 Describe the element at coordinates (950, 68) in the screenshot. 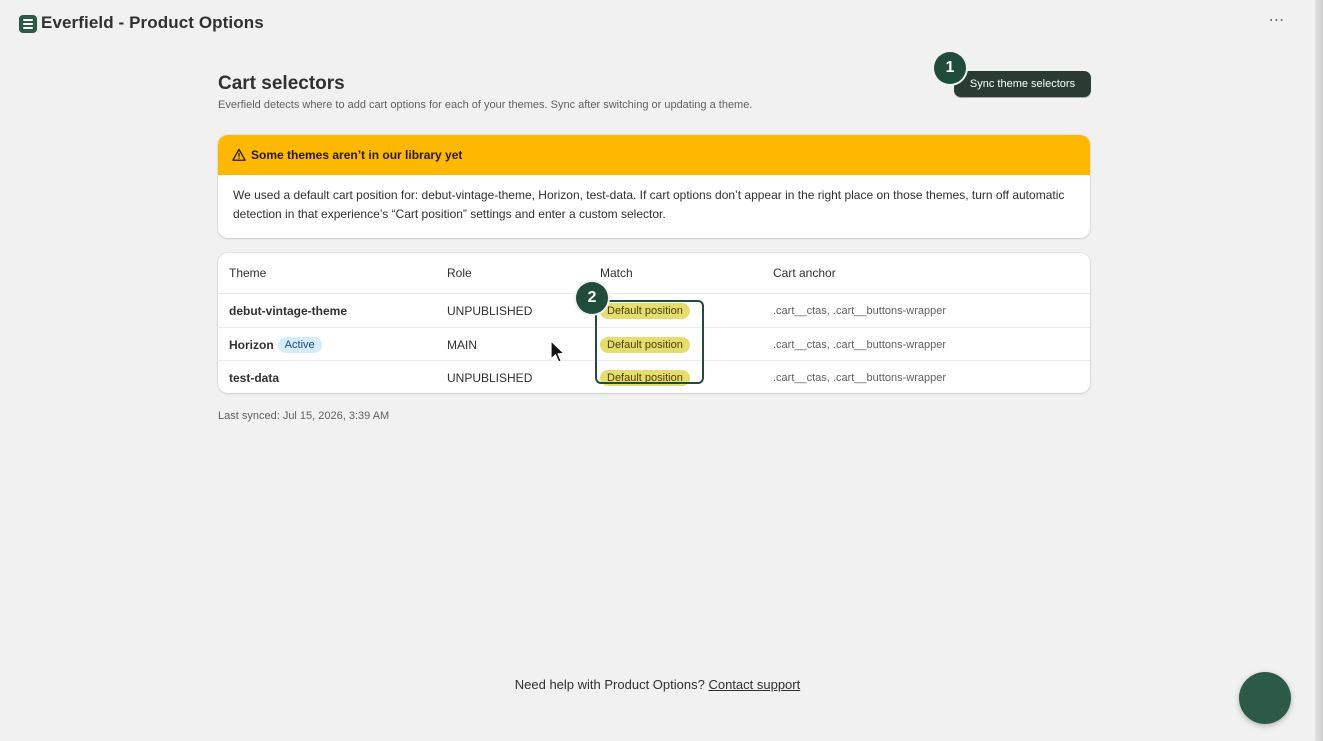

I see `step-badge-1: 1` at that location.